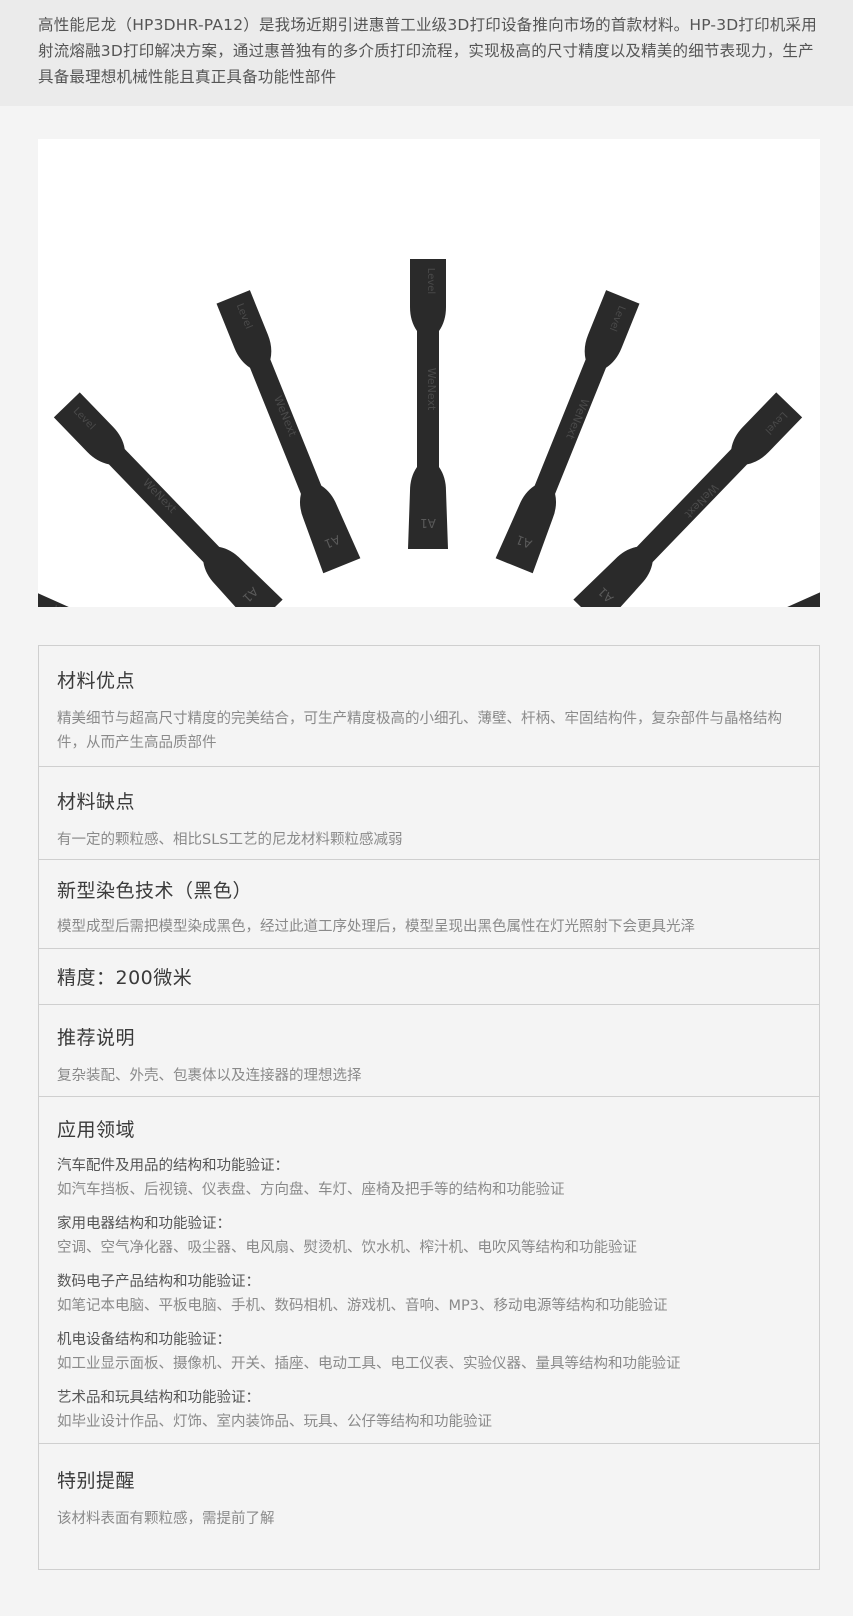 The image size is (853, 1616). I want to click on spec-precision: 精度：200微米, so click(429, 977).